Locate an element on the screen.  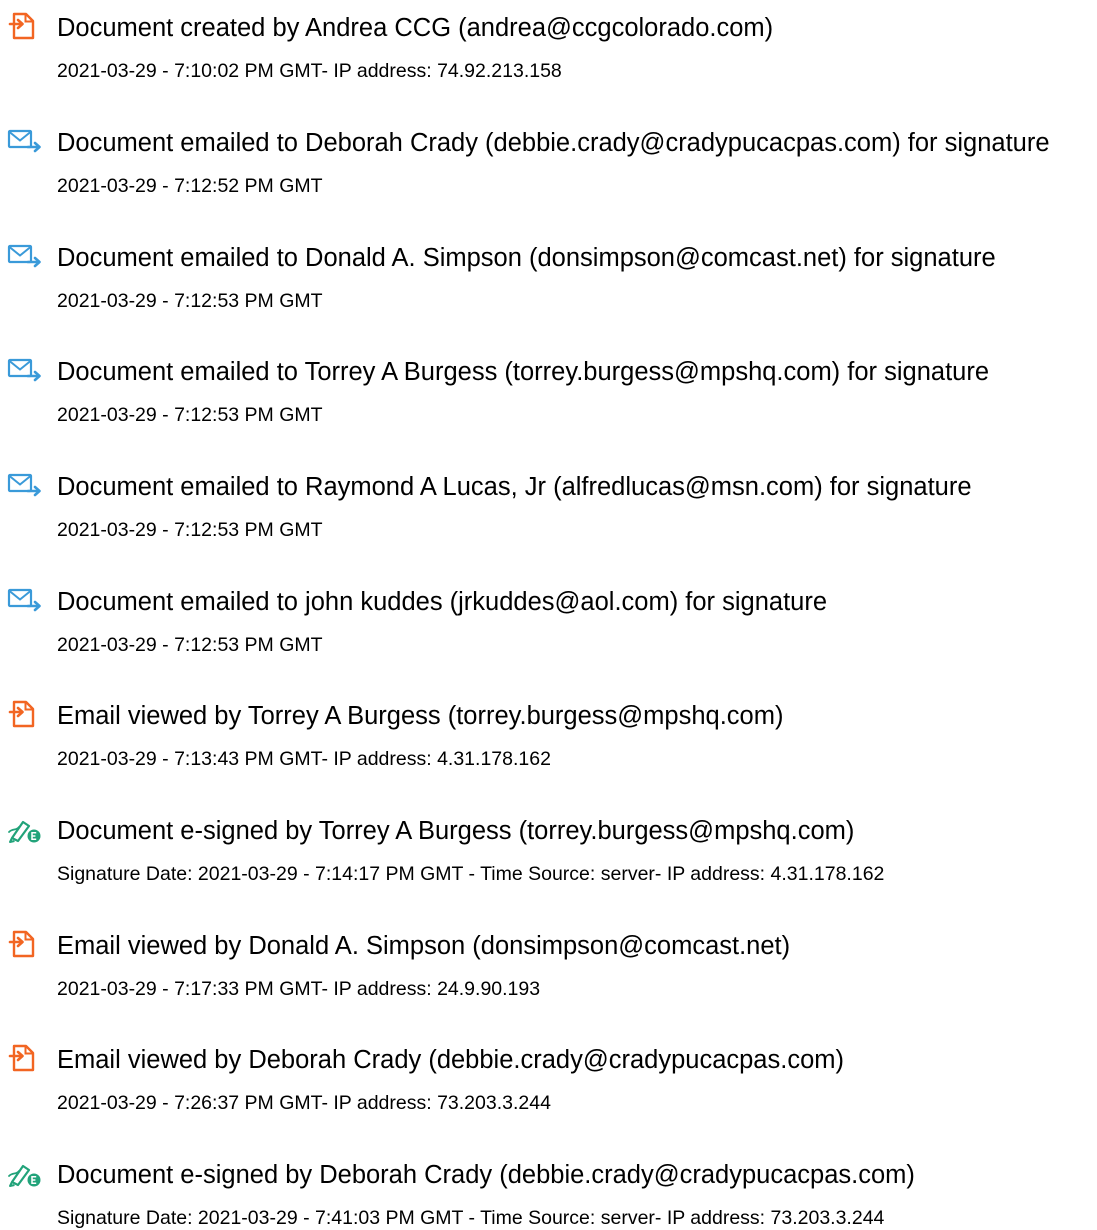
document-created-icon is located at coordinates (24, 26).